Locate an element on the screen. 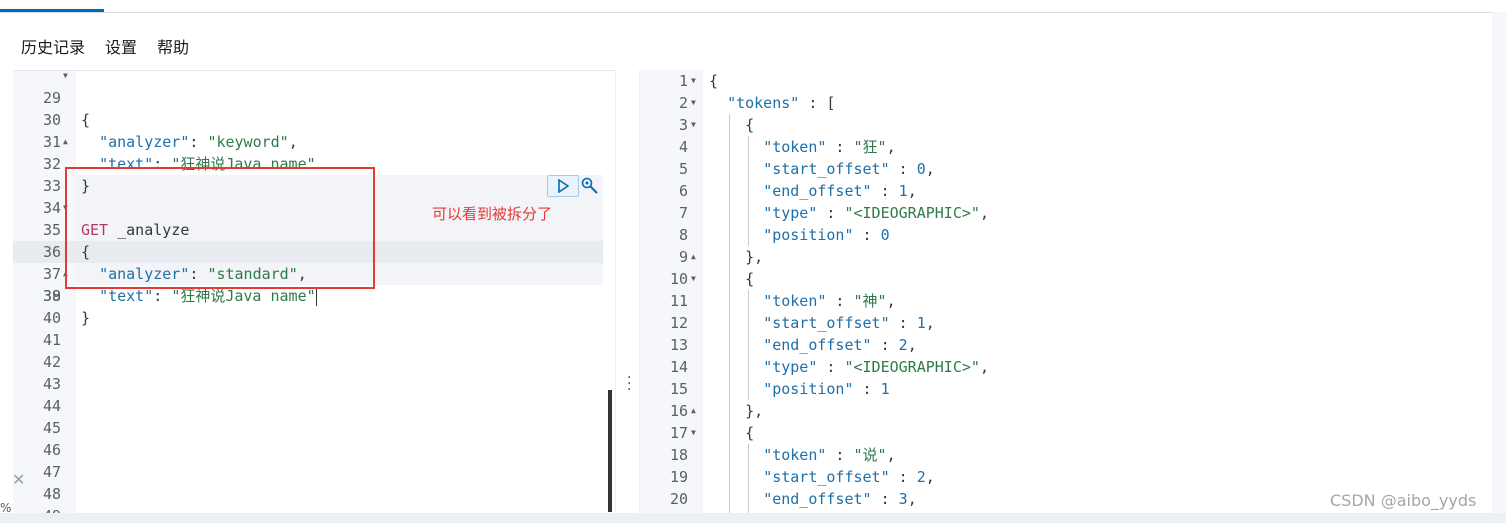 This screenshot has width=1506, height=523. window-edge is located at coordinates (1499, 267).